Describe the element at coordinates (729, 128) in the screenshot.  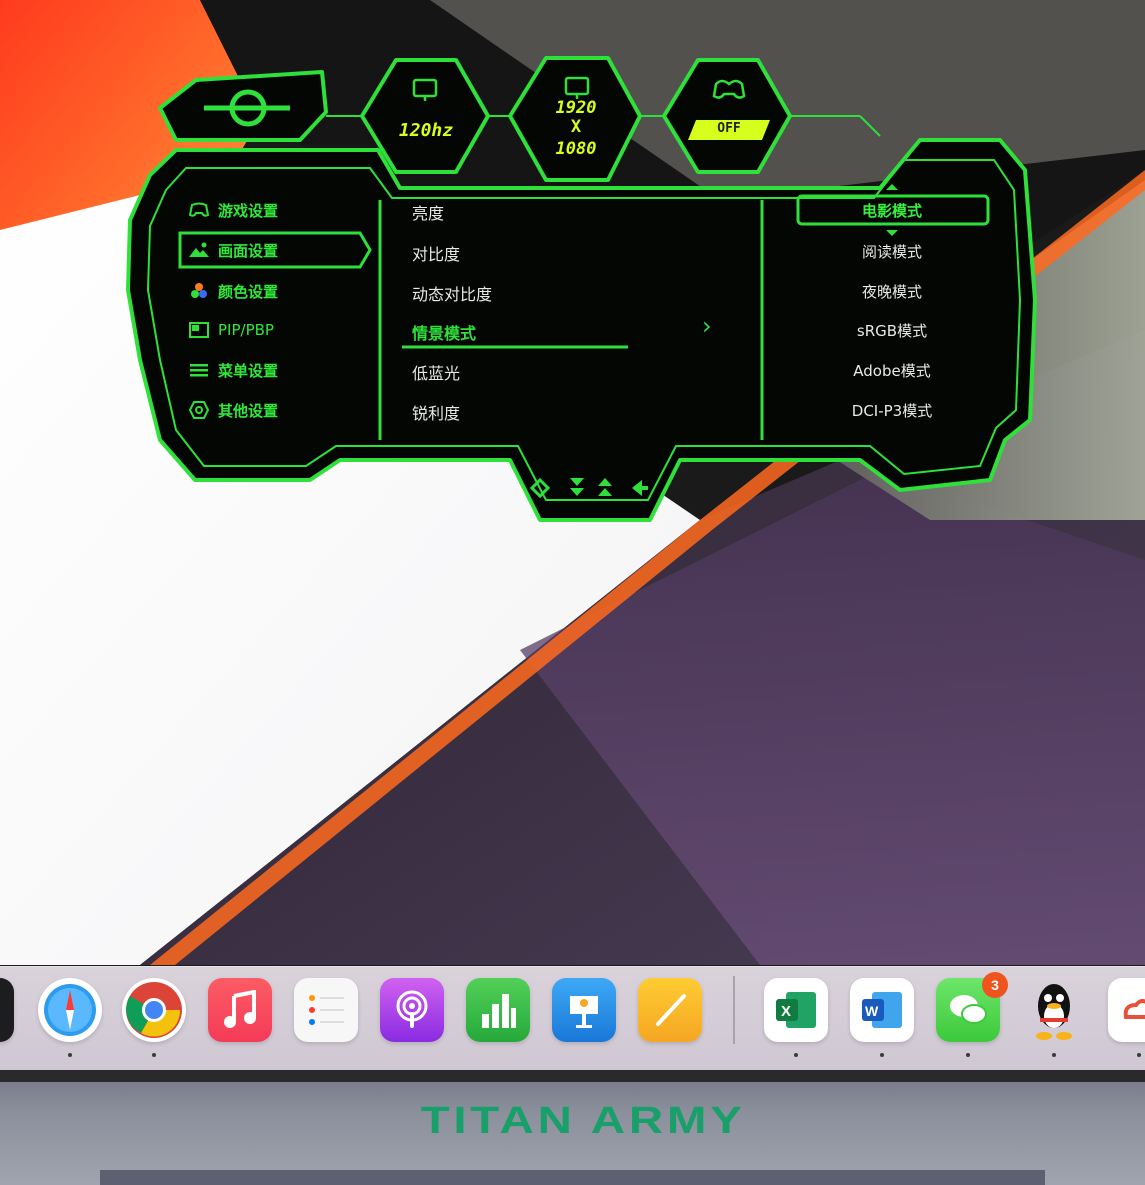
I see `game-mode-status: OFF` at that location.